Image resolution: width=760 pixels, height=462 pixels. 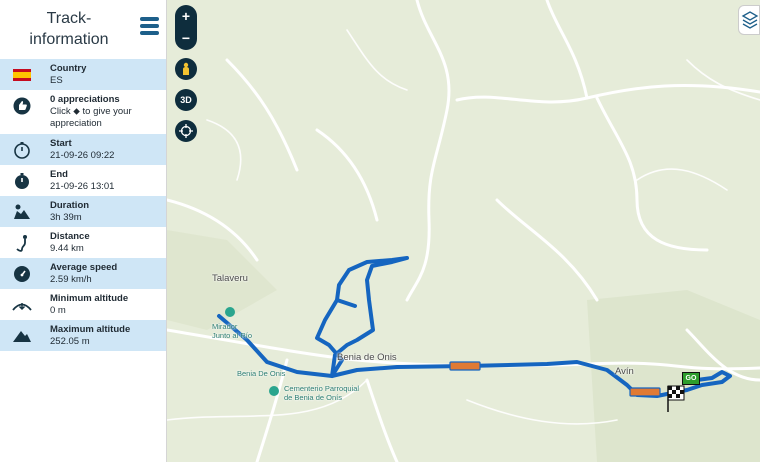 What do you see at coordinates (70, 236) in the screenshot?
I see `distance-label: Distance` at bounding box center [70, 236].